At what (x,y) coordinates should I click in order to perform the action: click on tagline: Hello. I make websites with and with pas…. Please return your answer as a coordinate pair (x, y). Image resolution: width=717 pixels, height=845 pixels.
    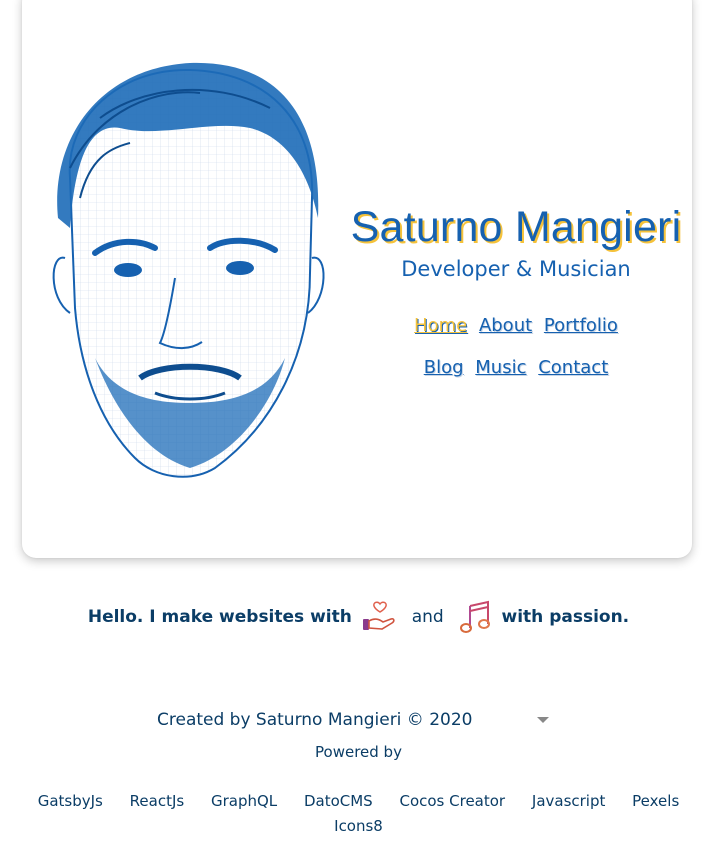
    Looking at the image, I should click on (358, 617).